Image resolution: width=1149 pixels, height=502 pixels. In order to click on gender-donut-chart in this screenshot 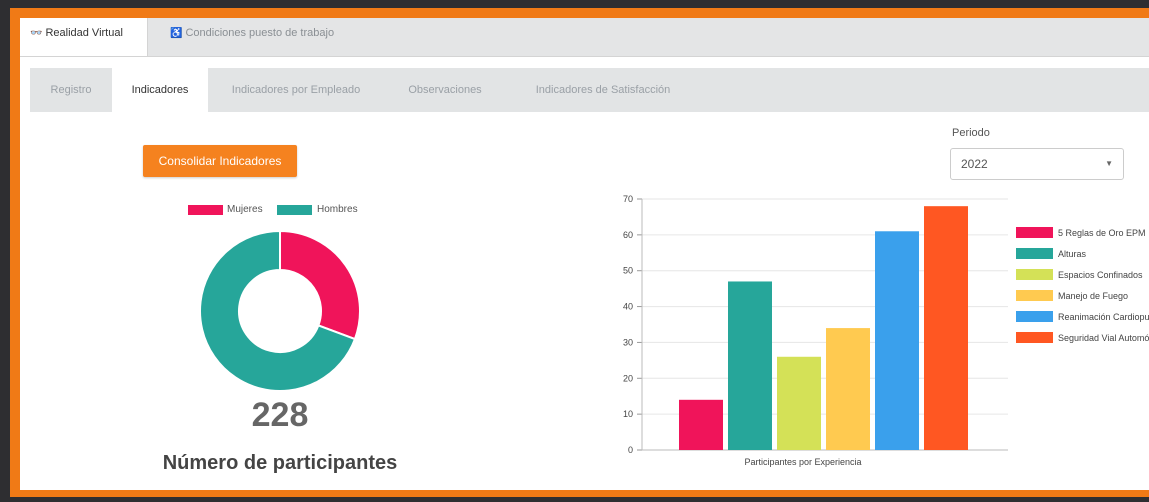, I will do `click(280, 310)`.